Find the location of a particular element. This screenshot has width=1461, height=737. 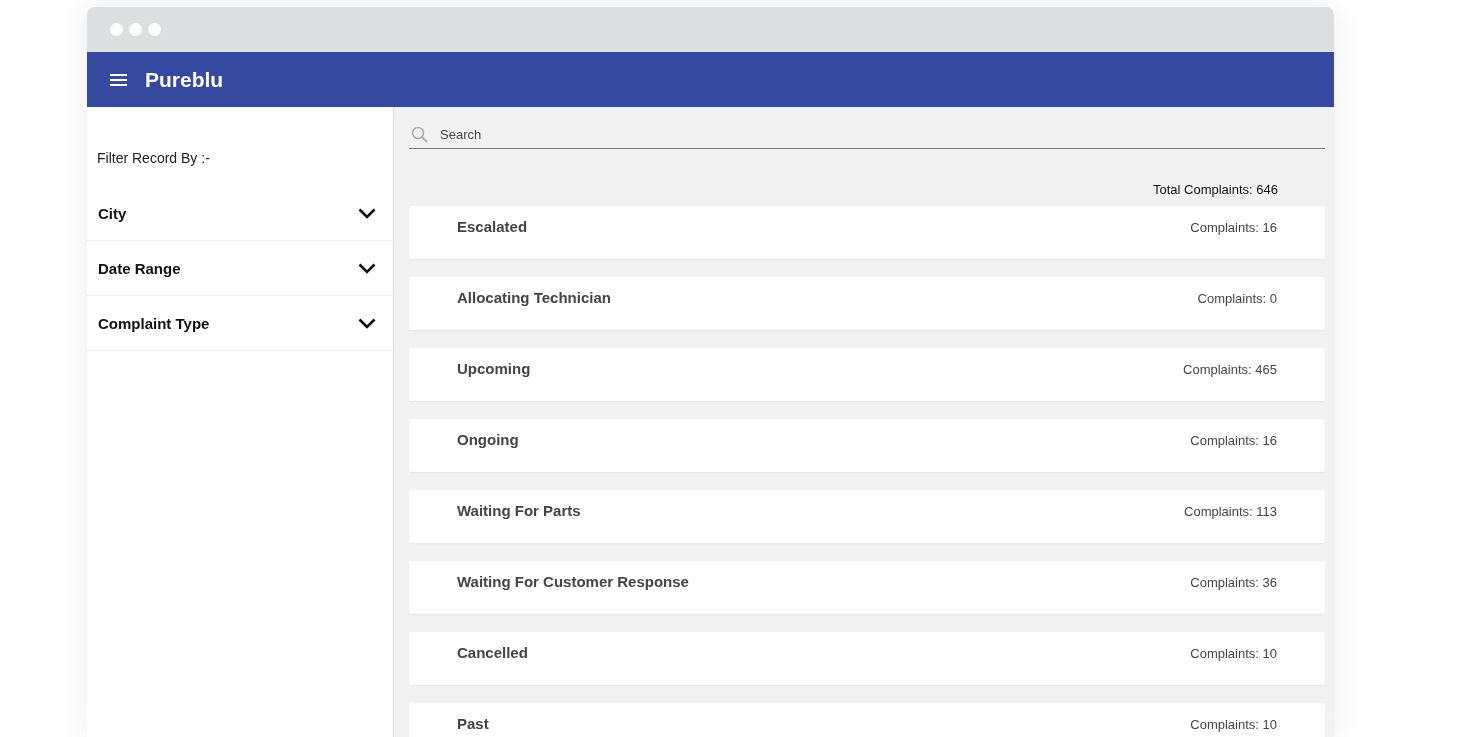

status-card: Upcoming Complaints: 465 is located at coordinates (867, 374).